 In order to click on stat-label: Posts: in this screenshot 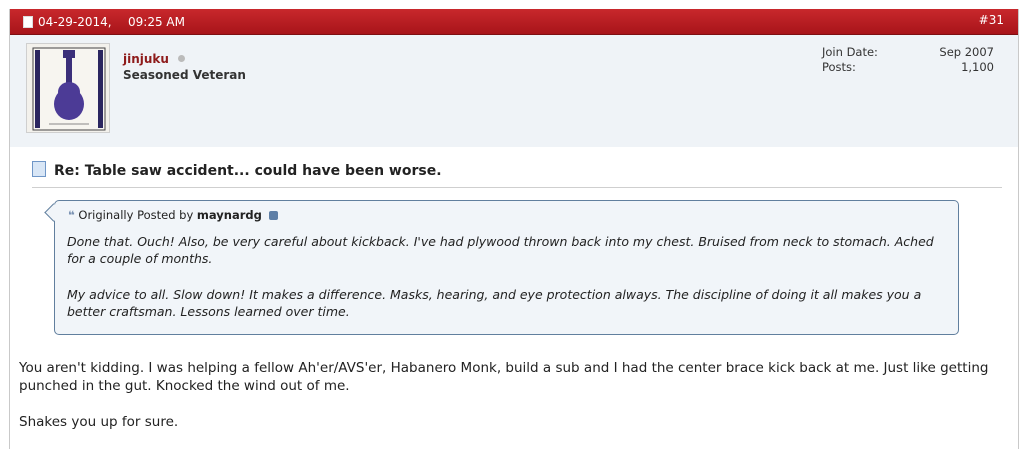, I will do `click(839, 67)`.